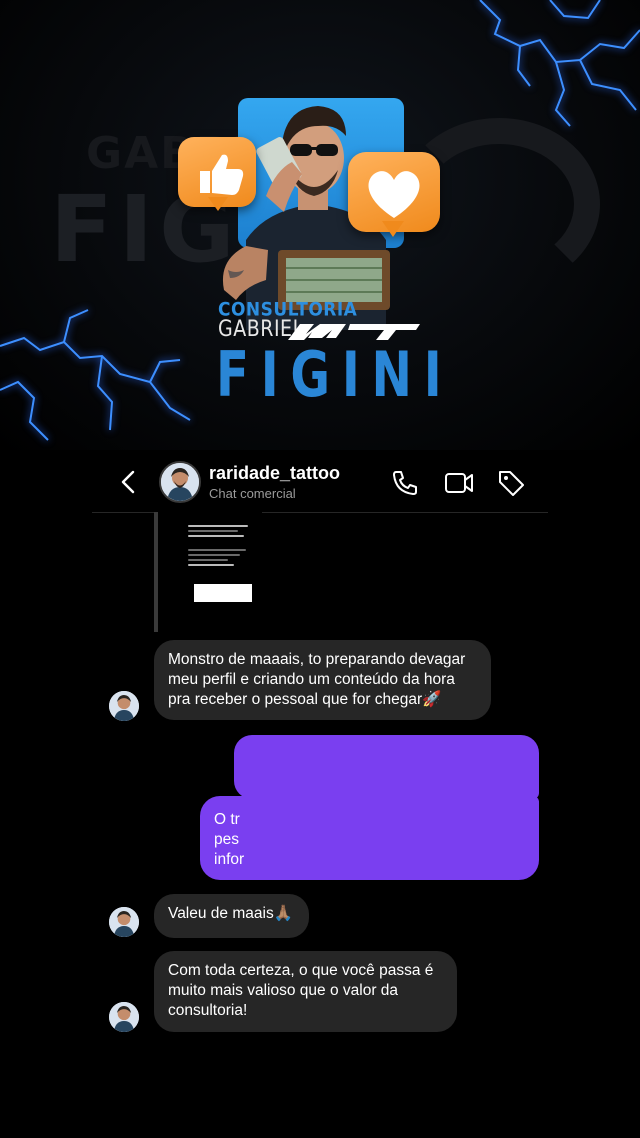  Describe the element at coordinates (335, 374) in the screenshot. I see `banner-figini-text: FIGINI` at that location.